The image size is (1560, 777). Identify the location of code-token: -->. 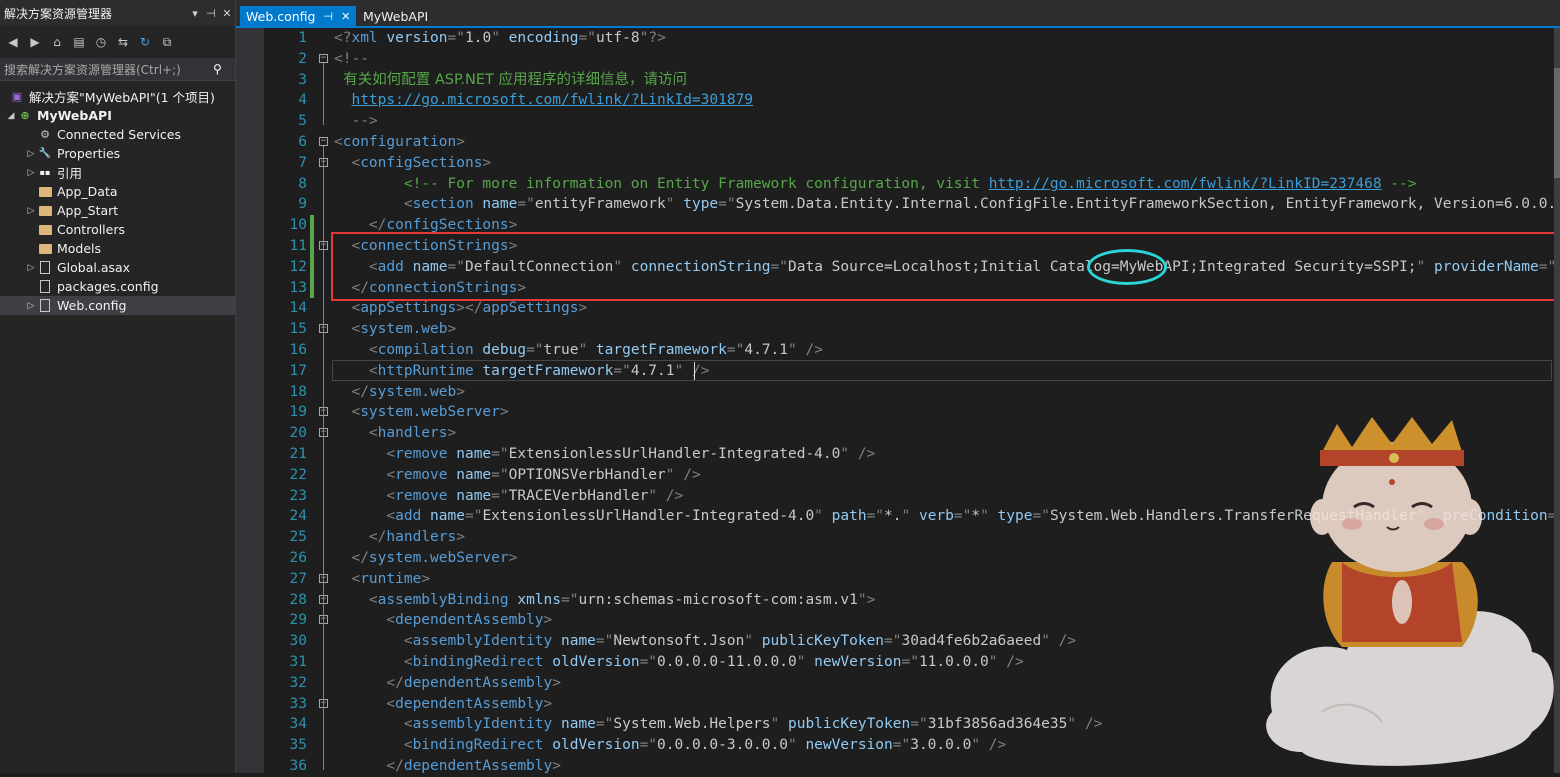
(1399, 183).